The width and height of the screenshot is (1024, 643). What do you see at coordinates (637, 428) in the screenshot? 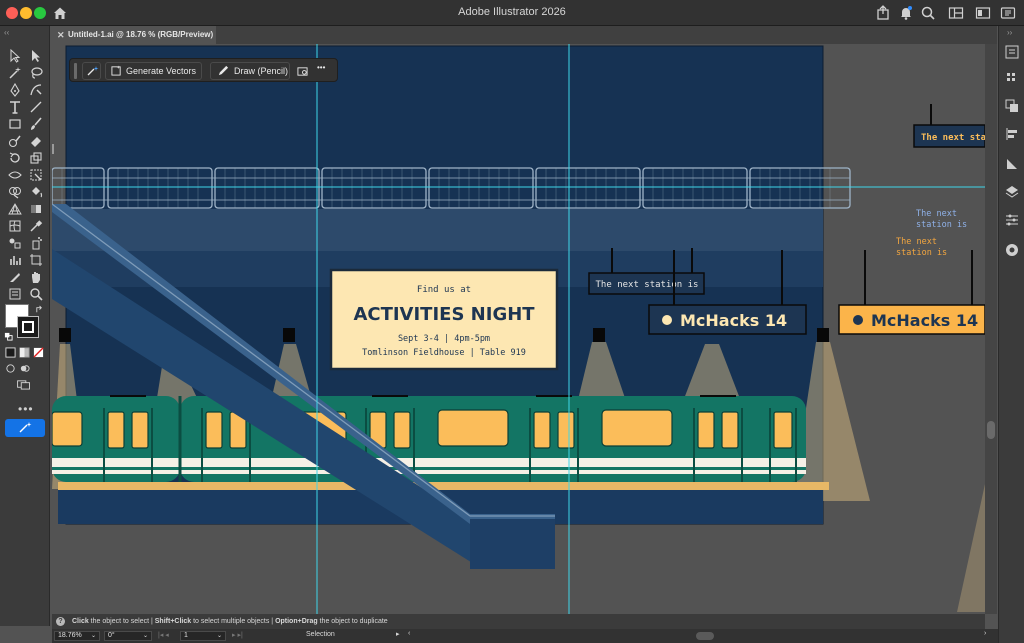
I see `train-window` at bounding box center [637, 428].